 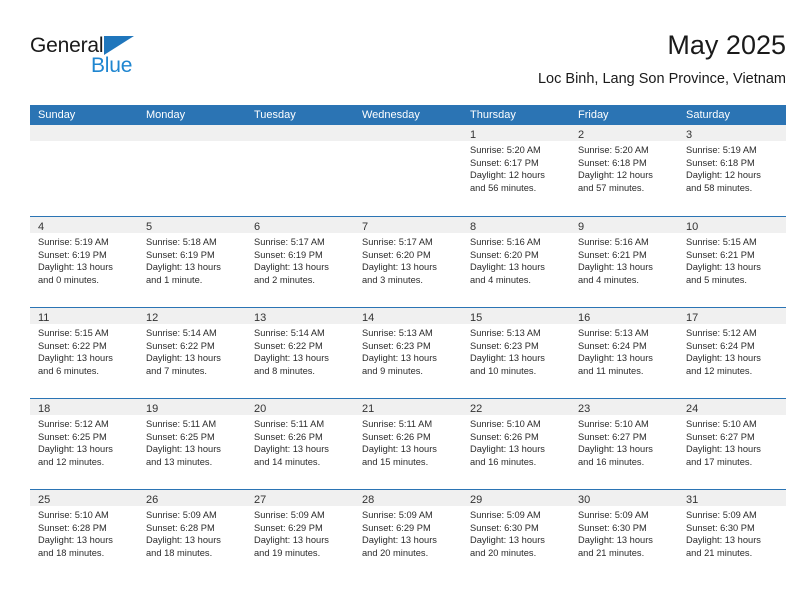 I want to click on page-title: May 2025, so click(x=726, y=45).